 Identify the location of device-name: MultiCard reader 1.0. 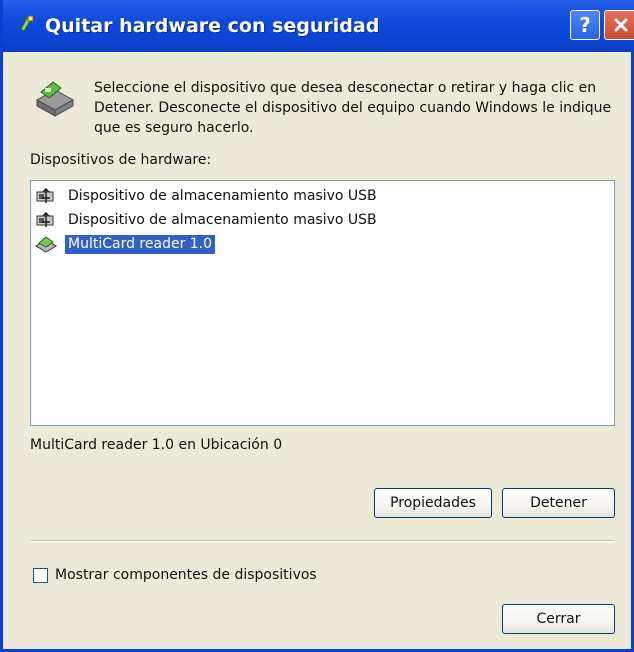
(140, 244).